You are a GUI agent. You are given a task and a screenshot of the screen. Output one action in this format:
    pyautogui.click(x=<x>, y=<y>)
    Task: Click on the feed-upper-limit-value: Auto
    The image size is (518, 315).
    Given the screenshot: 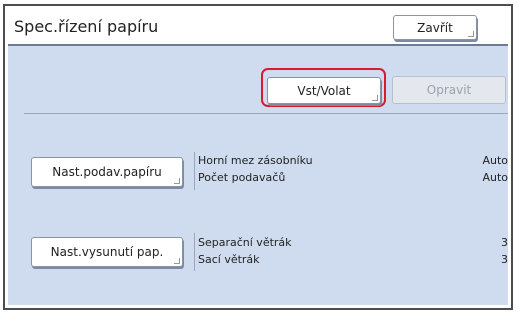 What is the action you would take?
    pyautogui.click(x=495, y=160)
    